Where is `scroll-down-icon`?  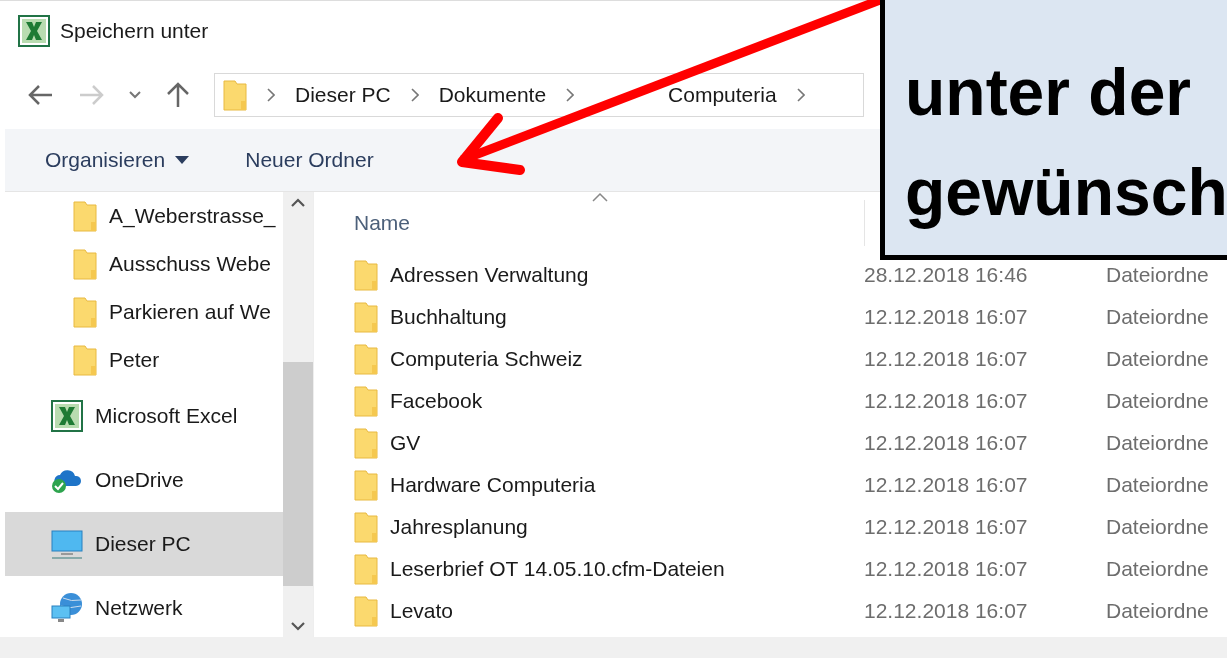
scroll-down-icon is located at coordinates (298, 626).